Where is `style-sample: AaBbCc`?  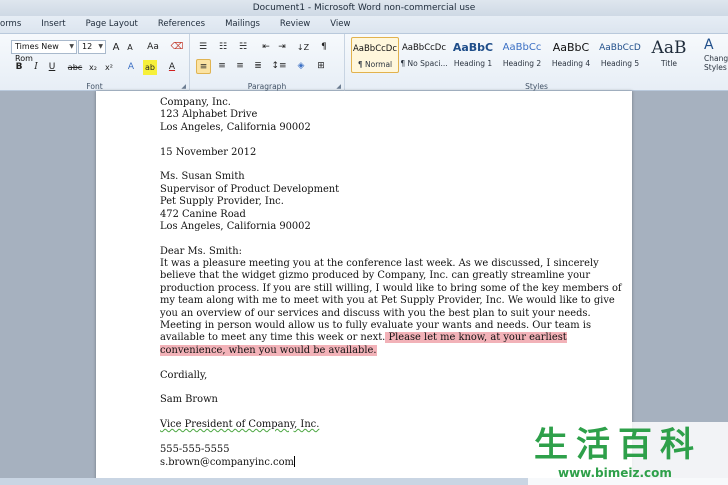 style-sample: AaBbCc is located at coordinates (522, 47).